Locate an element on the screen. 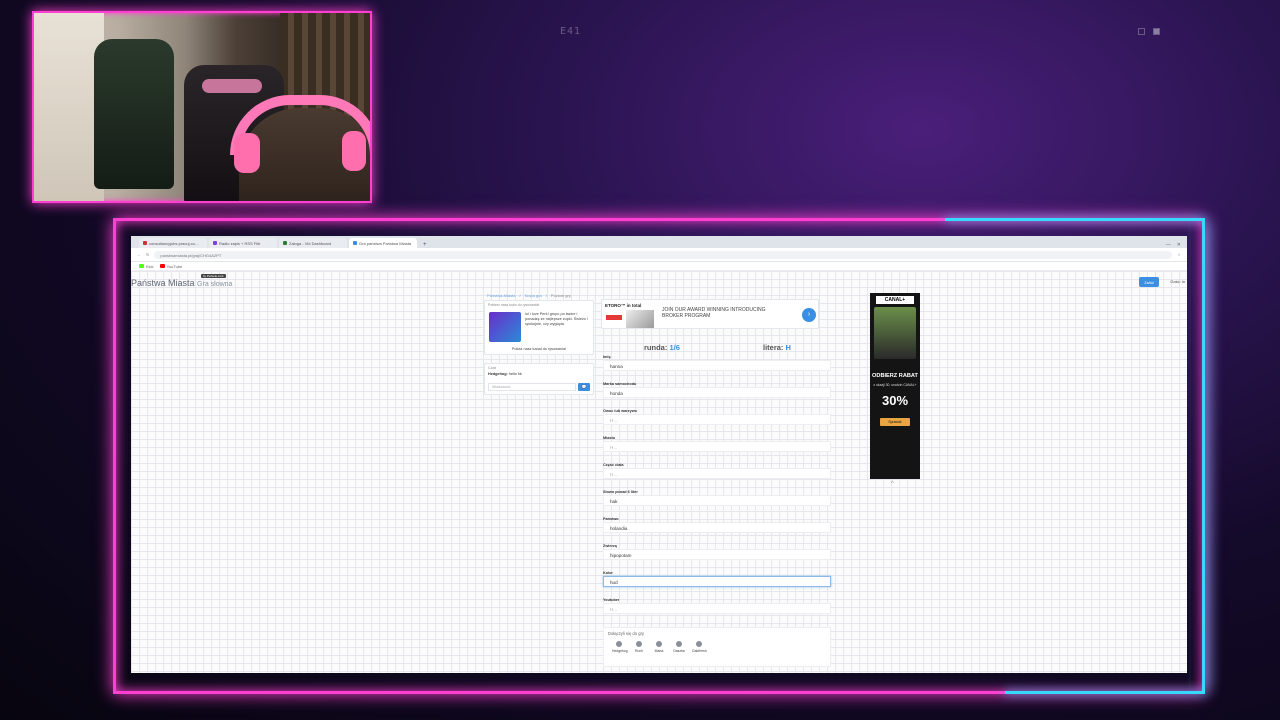  chat-message: Hedgehog: hello kk is located at coordinates (505, 374).